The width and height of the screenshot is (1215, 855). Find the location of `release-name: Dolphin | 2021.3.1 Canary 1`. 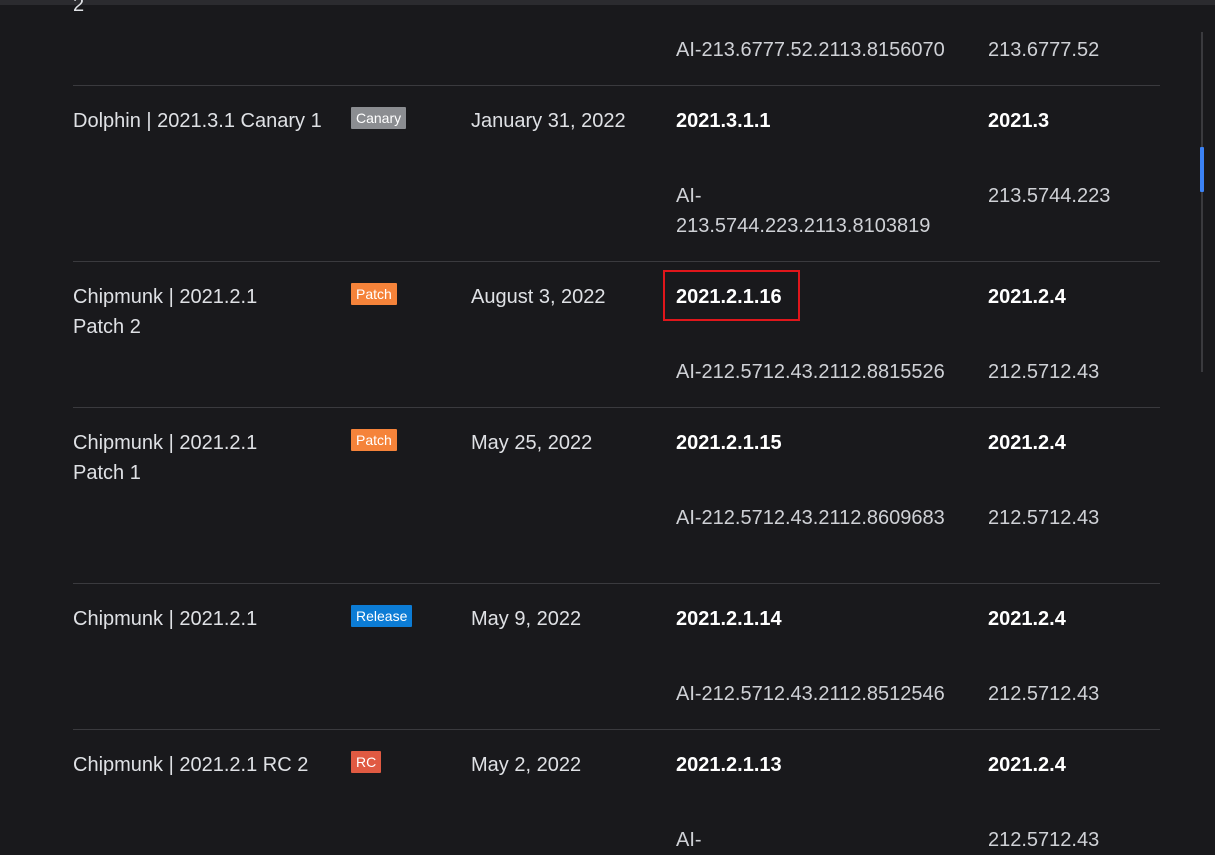

release-name: Dolphin | 2021.3.1 Canary 1 is located at coordinates (205, 121).